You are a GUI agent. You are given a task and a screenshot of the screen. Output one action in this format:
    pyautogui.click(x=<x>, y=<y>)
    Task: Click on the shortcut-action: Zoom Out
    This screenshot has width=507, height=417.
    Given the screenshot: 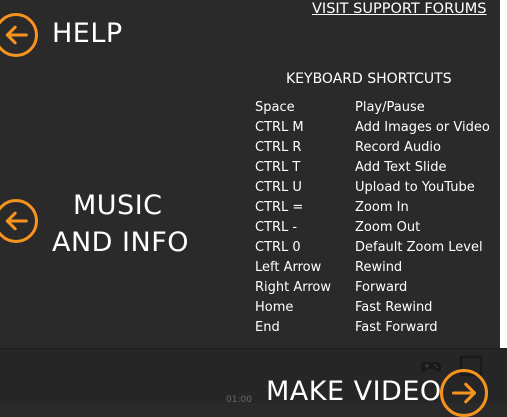 What is the action you would take?
    pyautogui.click(x=388, y=227)
    